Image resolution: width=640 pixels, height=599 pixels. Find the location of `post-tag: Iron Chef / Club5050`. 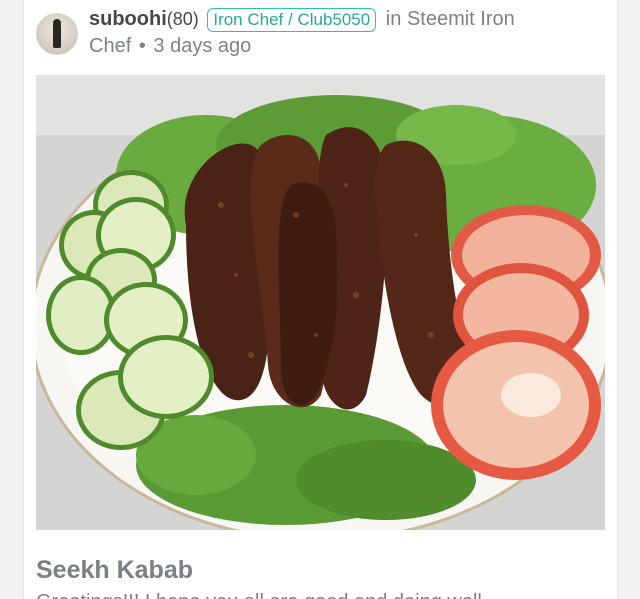

post-tag: Iron Chef / Club5050 is located at coordinates (292, 20).